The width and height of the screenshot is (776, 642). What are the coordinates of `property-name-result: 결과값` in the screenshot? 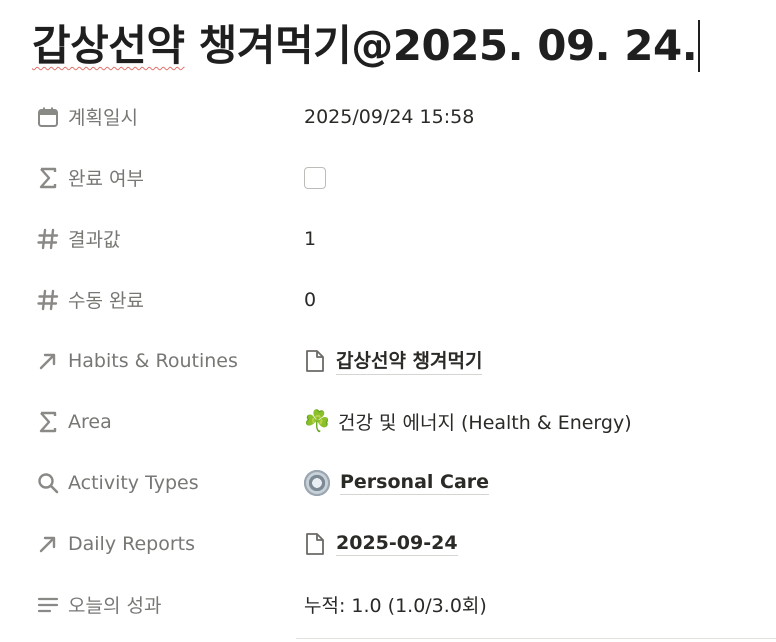 It's located at (169, 239).